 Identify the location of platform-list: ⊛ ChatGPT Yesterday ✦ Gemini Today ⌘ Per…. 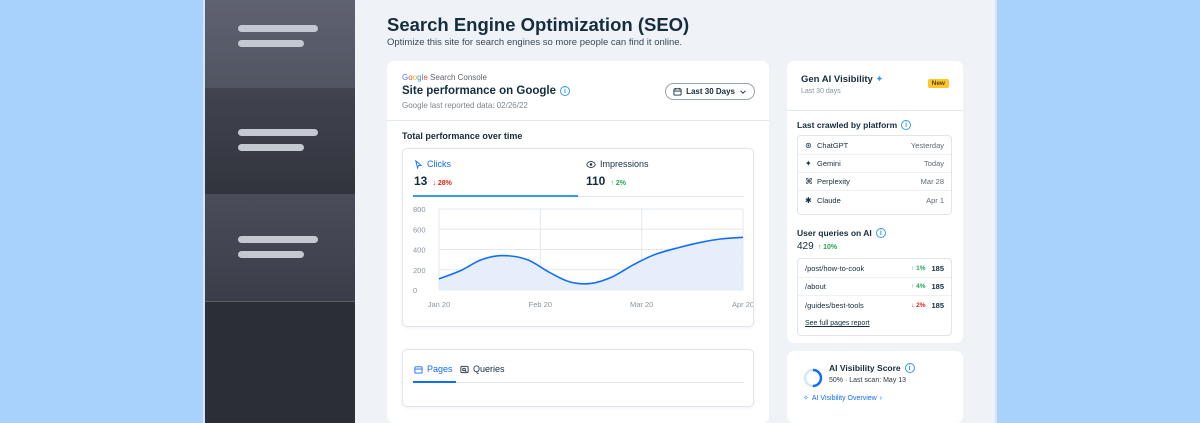
(874, 175).